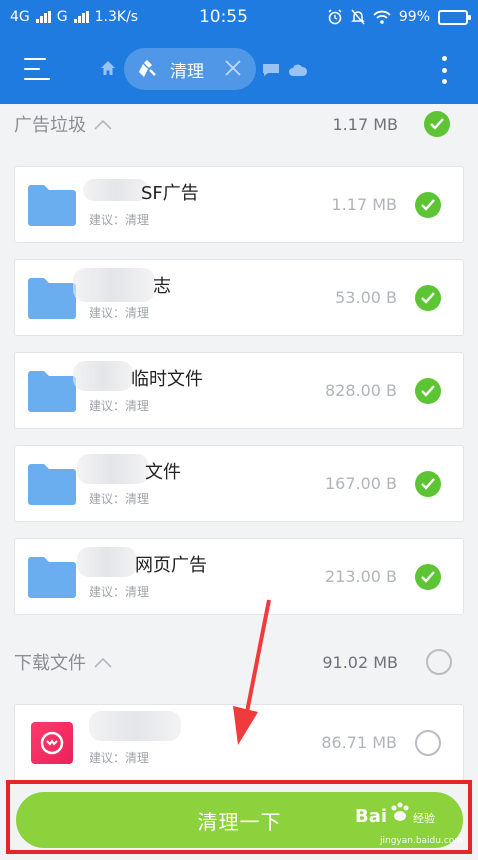 This screenshot has height=860, width=478. What do you see at coordinates (187, 71) in the screenshot?
I see `tab-clean-label: 清理` at bounding box center [187, 71].